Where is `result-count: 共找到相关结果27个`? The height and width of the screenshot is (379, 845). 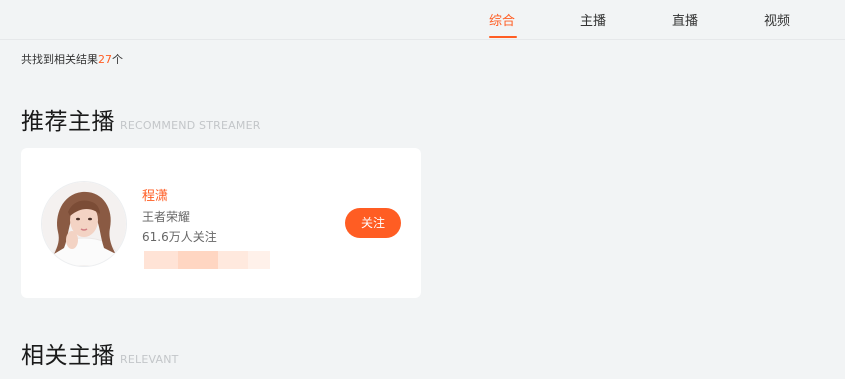
result-count: 共找到相关结果27个 is located at coordinates (72, 59).